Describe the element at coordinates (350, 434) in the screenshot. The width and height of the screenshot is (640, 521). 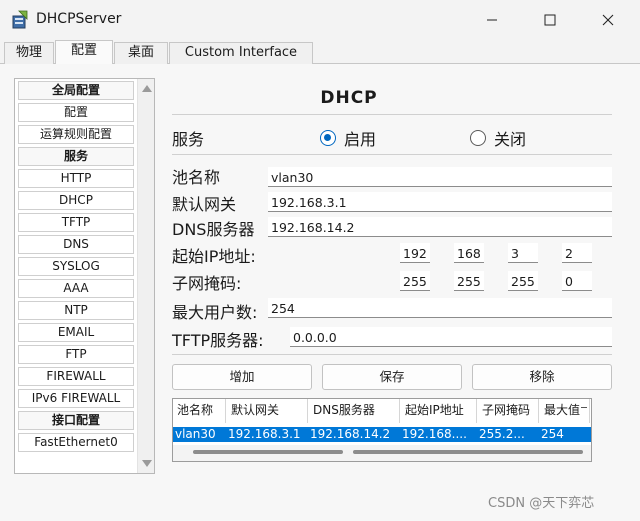
I see `cell-dns: 192.168.14.2` at that location.